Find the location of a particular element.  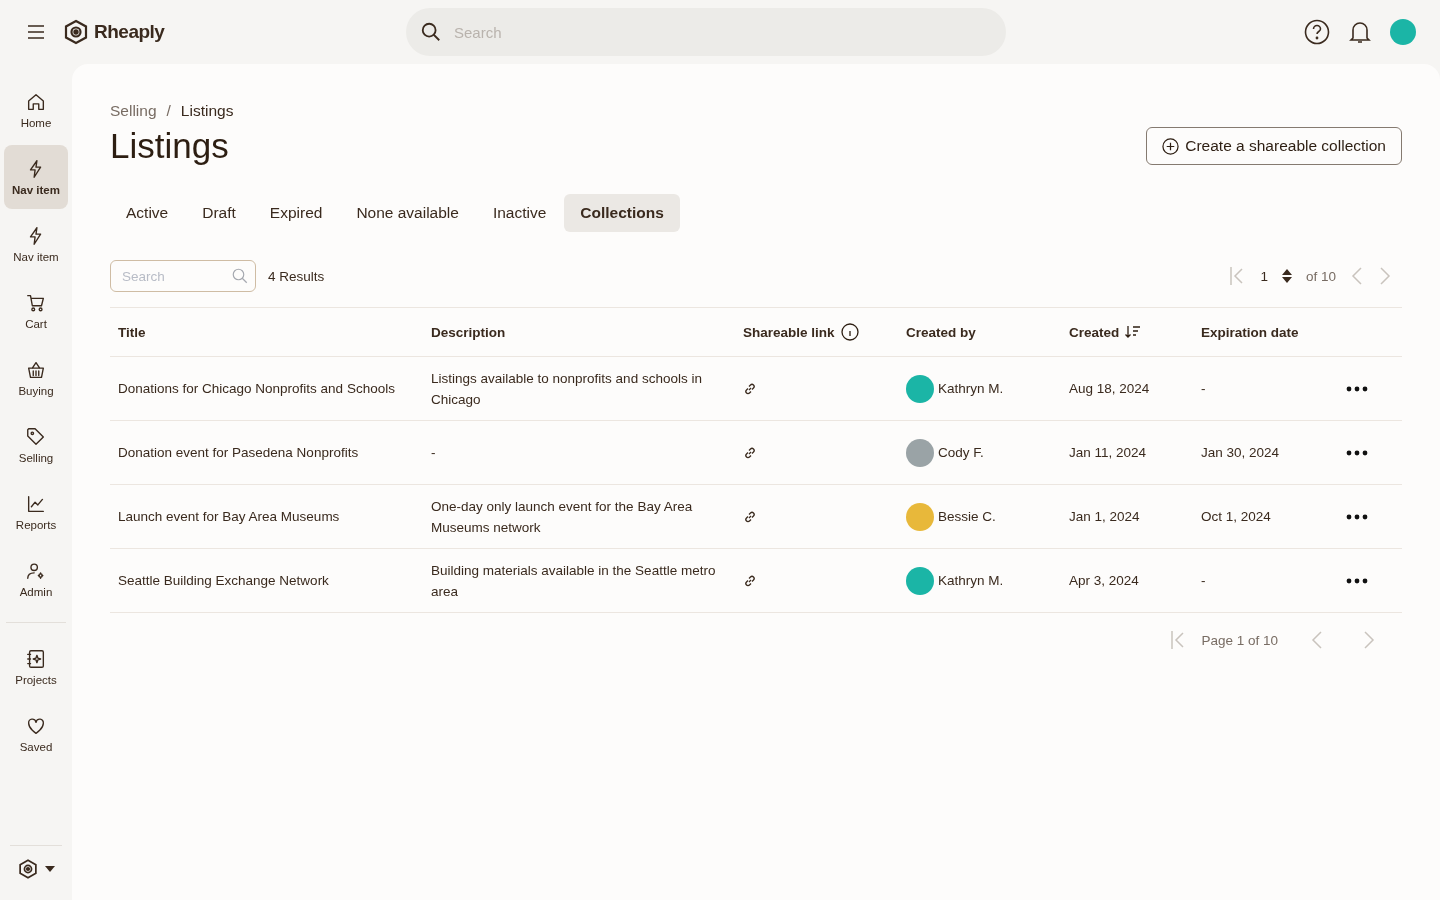

table-cell: Donations for Chicago Nonprofits and Schools is located at coordinates (266, 388).